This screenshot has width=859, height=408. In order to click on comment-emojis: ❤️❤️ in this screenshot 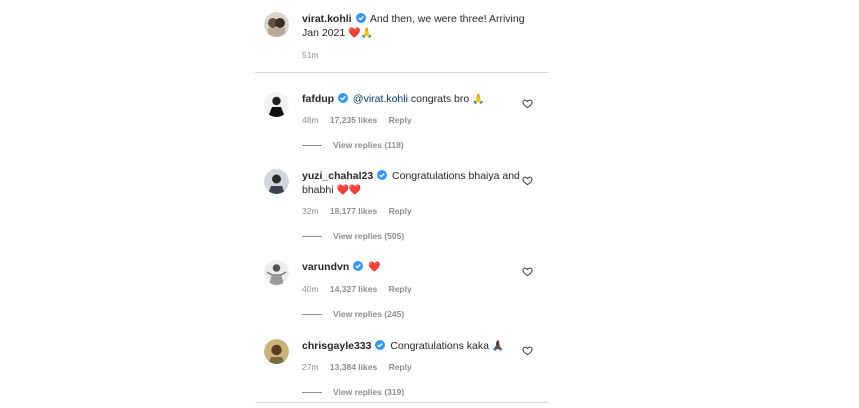, I will do `click(349, 190)`.